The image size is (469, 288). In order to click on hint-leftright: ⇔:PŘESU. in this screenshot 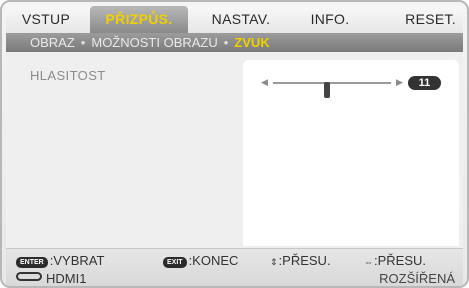, I will do `click(395, 261)`.